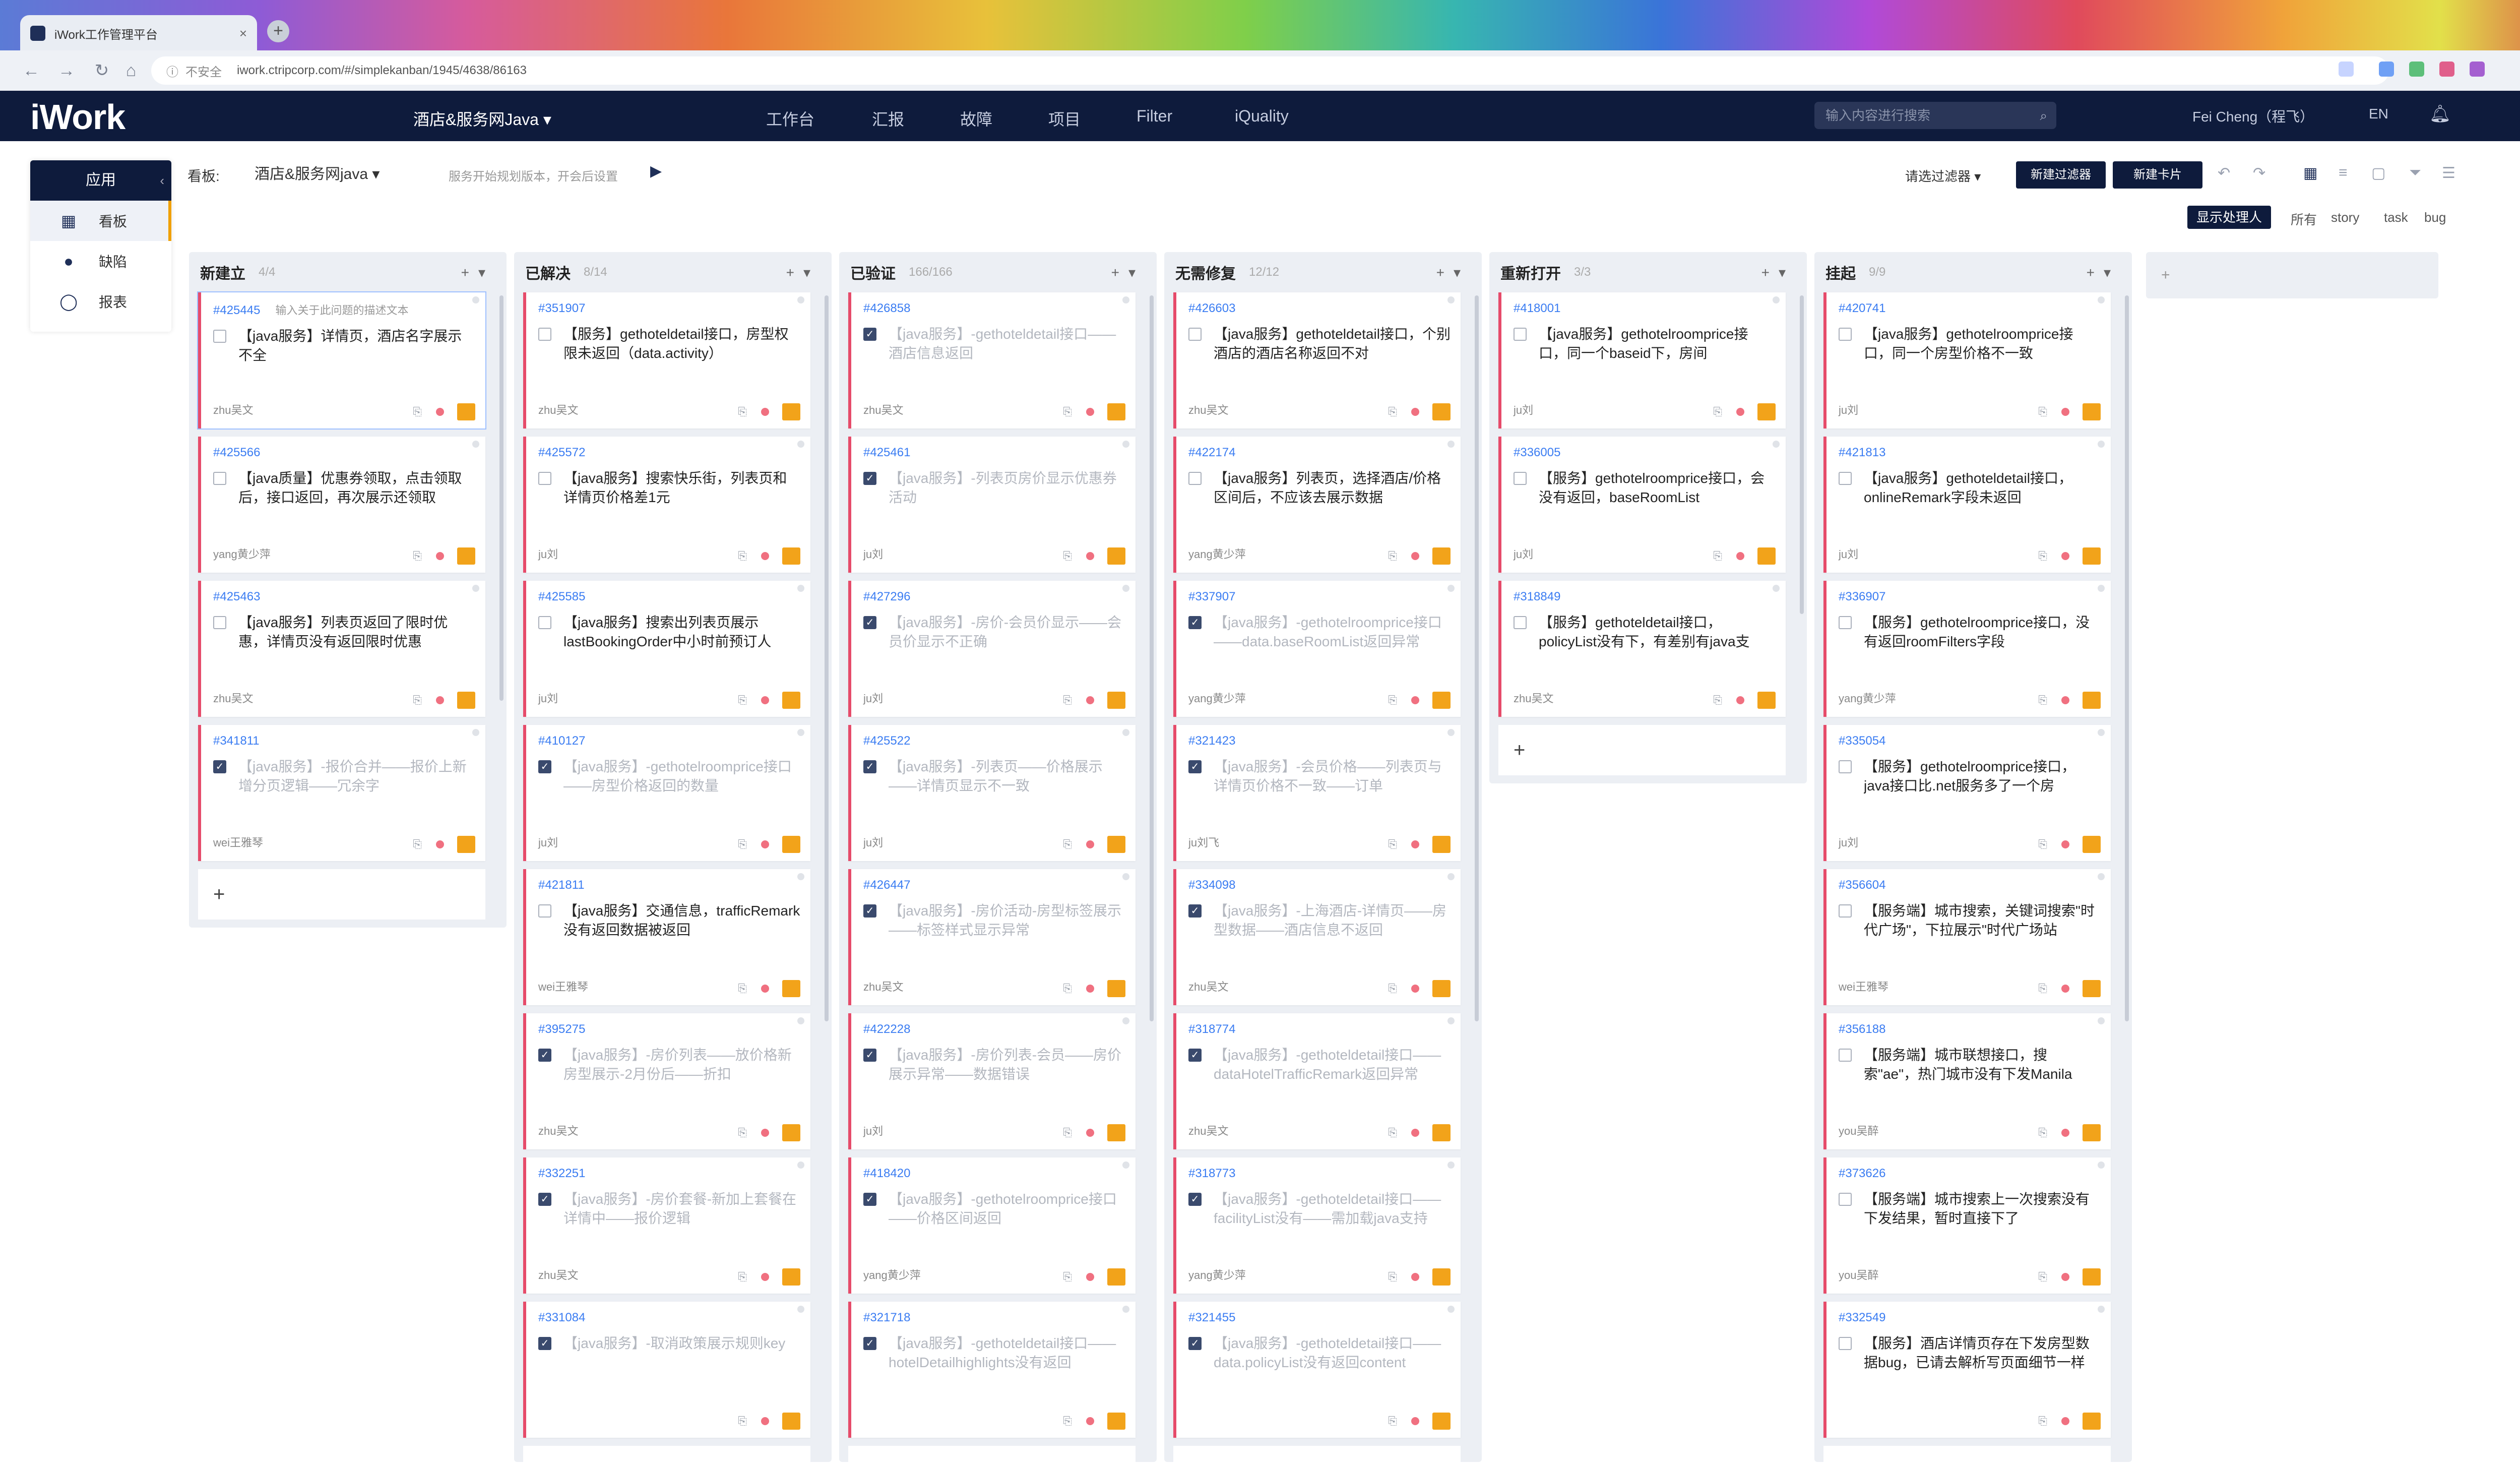  Describe the element at coordinates (1935, 115) in the screenshot. I see `search-input: 输入内容进行搜索 ⌕` at that location.